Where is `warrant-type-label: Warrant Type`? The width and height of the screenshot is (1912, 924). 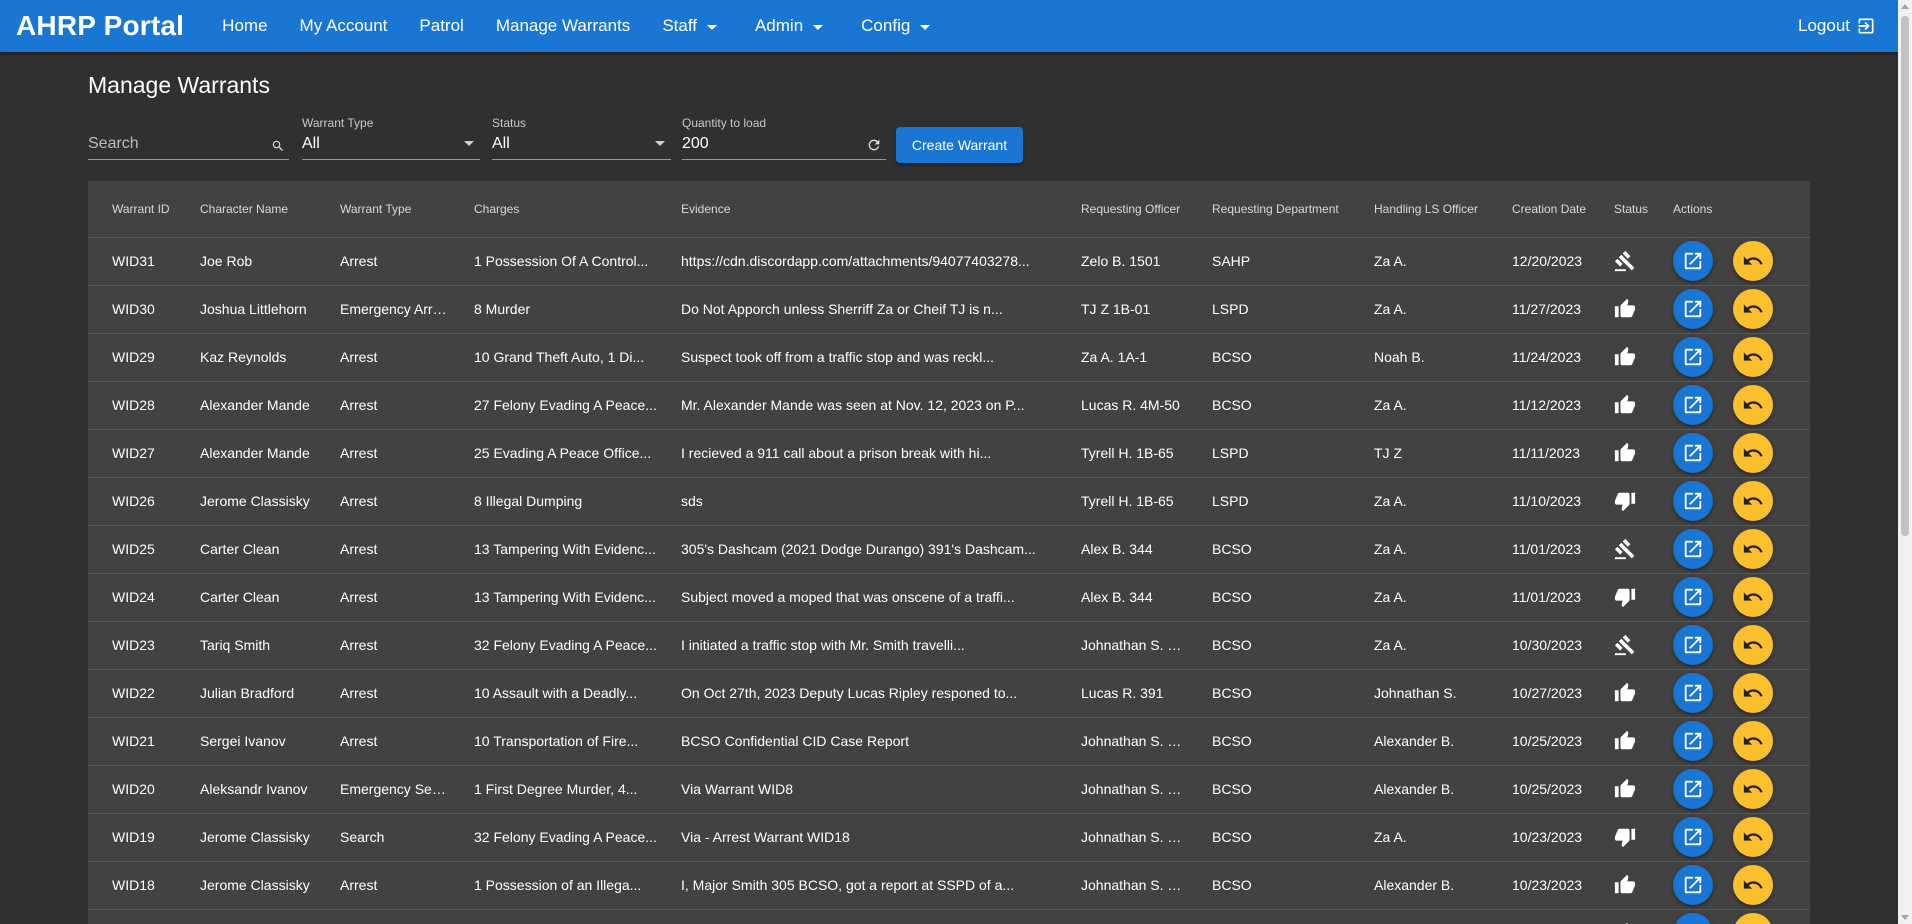 warrant-type-label: Warrant Type is located at coordinates (338, 123).